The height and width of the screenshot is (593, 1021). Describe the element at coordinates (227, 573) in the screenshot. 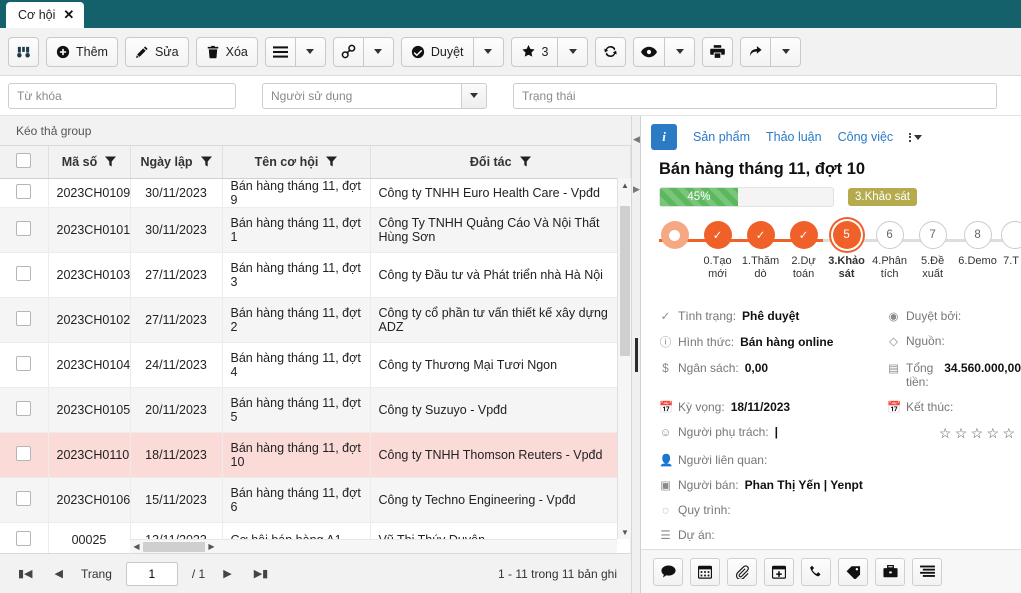

I see `next-page-icon: ▶` at that location.